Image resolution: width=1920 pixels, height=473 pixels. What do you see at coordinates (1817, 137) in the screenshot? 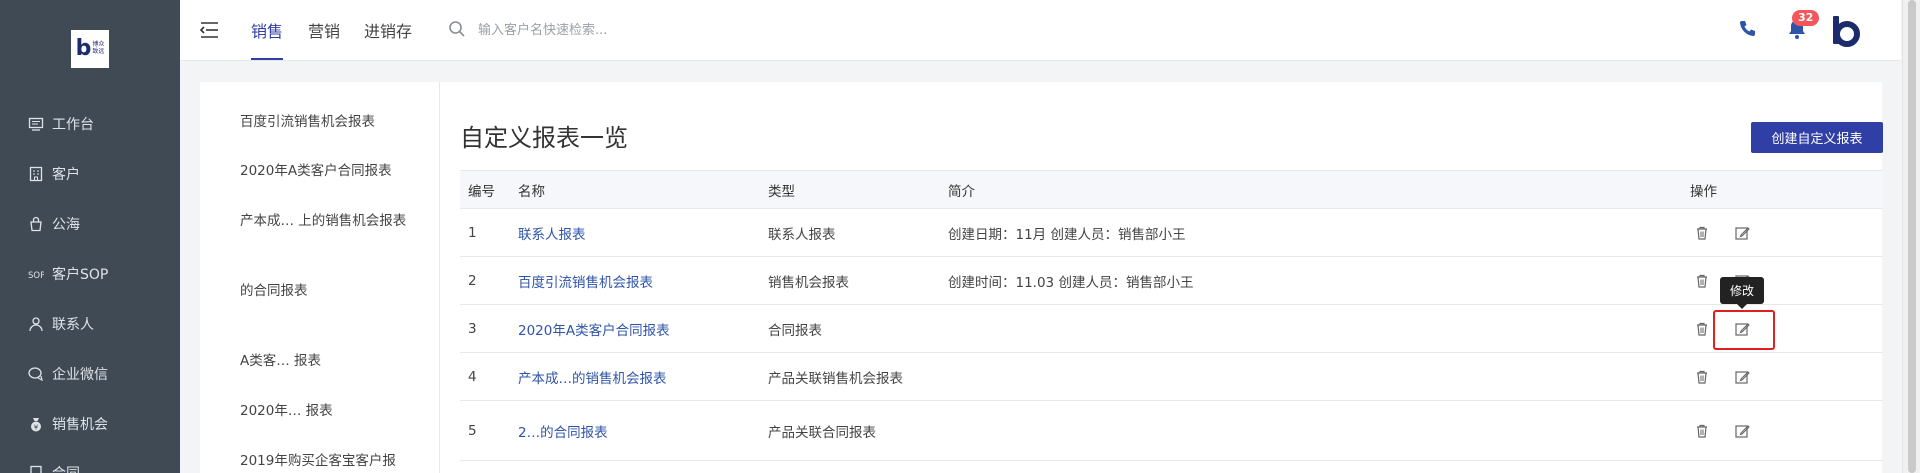
I see `create-report-button: 创建自定义报表` at bounding box center [1817, 137].